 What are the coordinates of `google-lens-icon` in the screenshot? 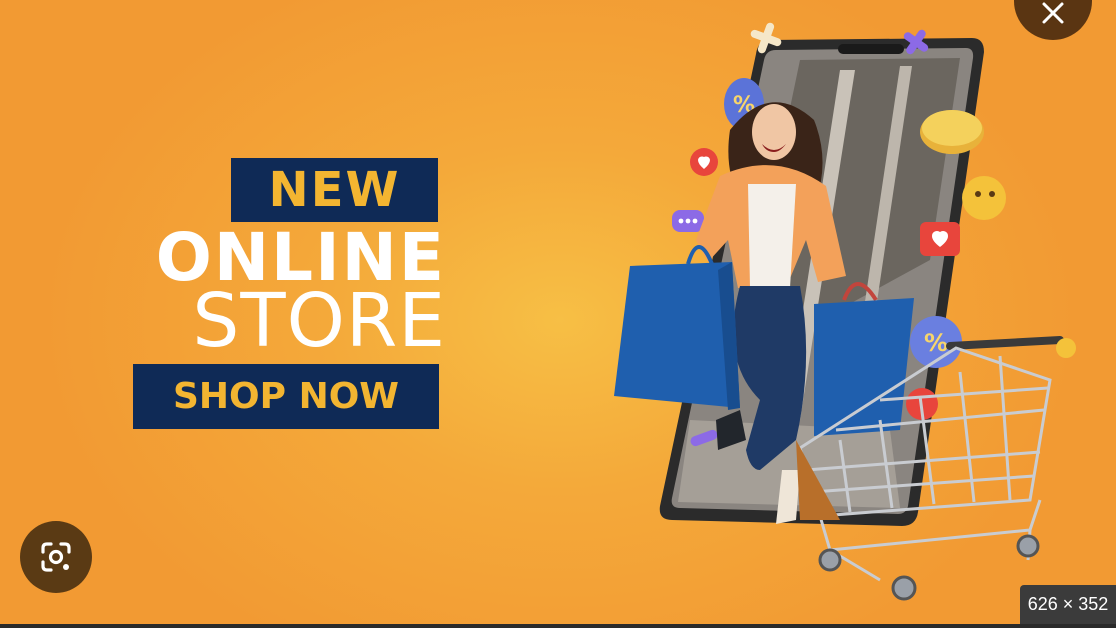 It's located at (56, 557).